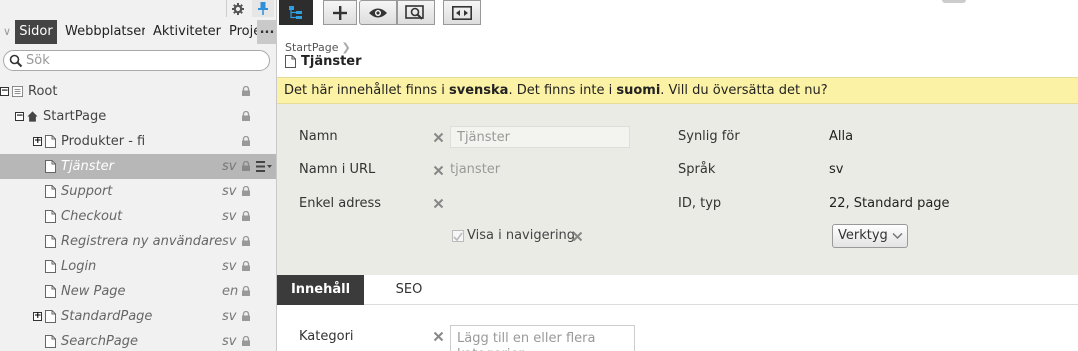  I want to click on tree-item: + StandardPage sv, so click(138, 316).